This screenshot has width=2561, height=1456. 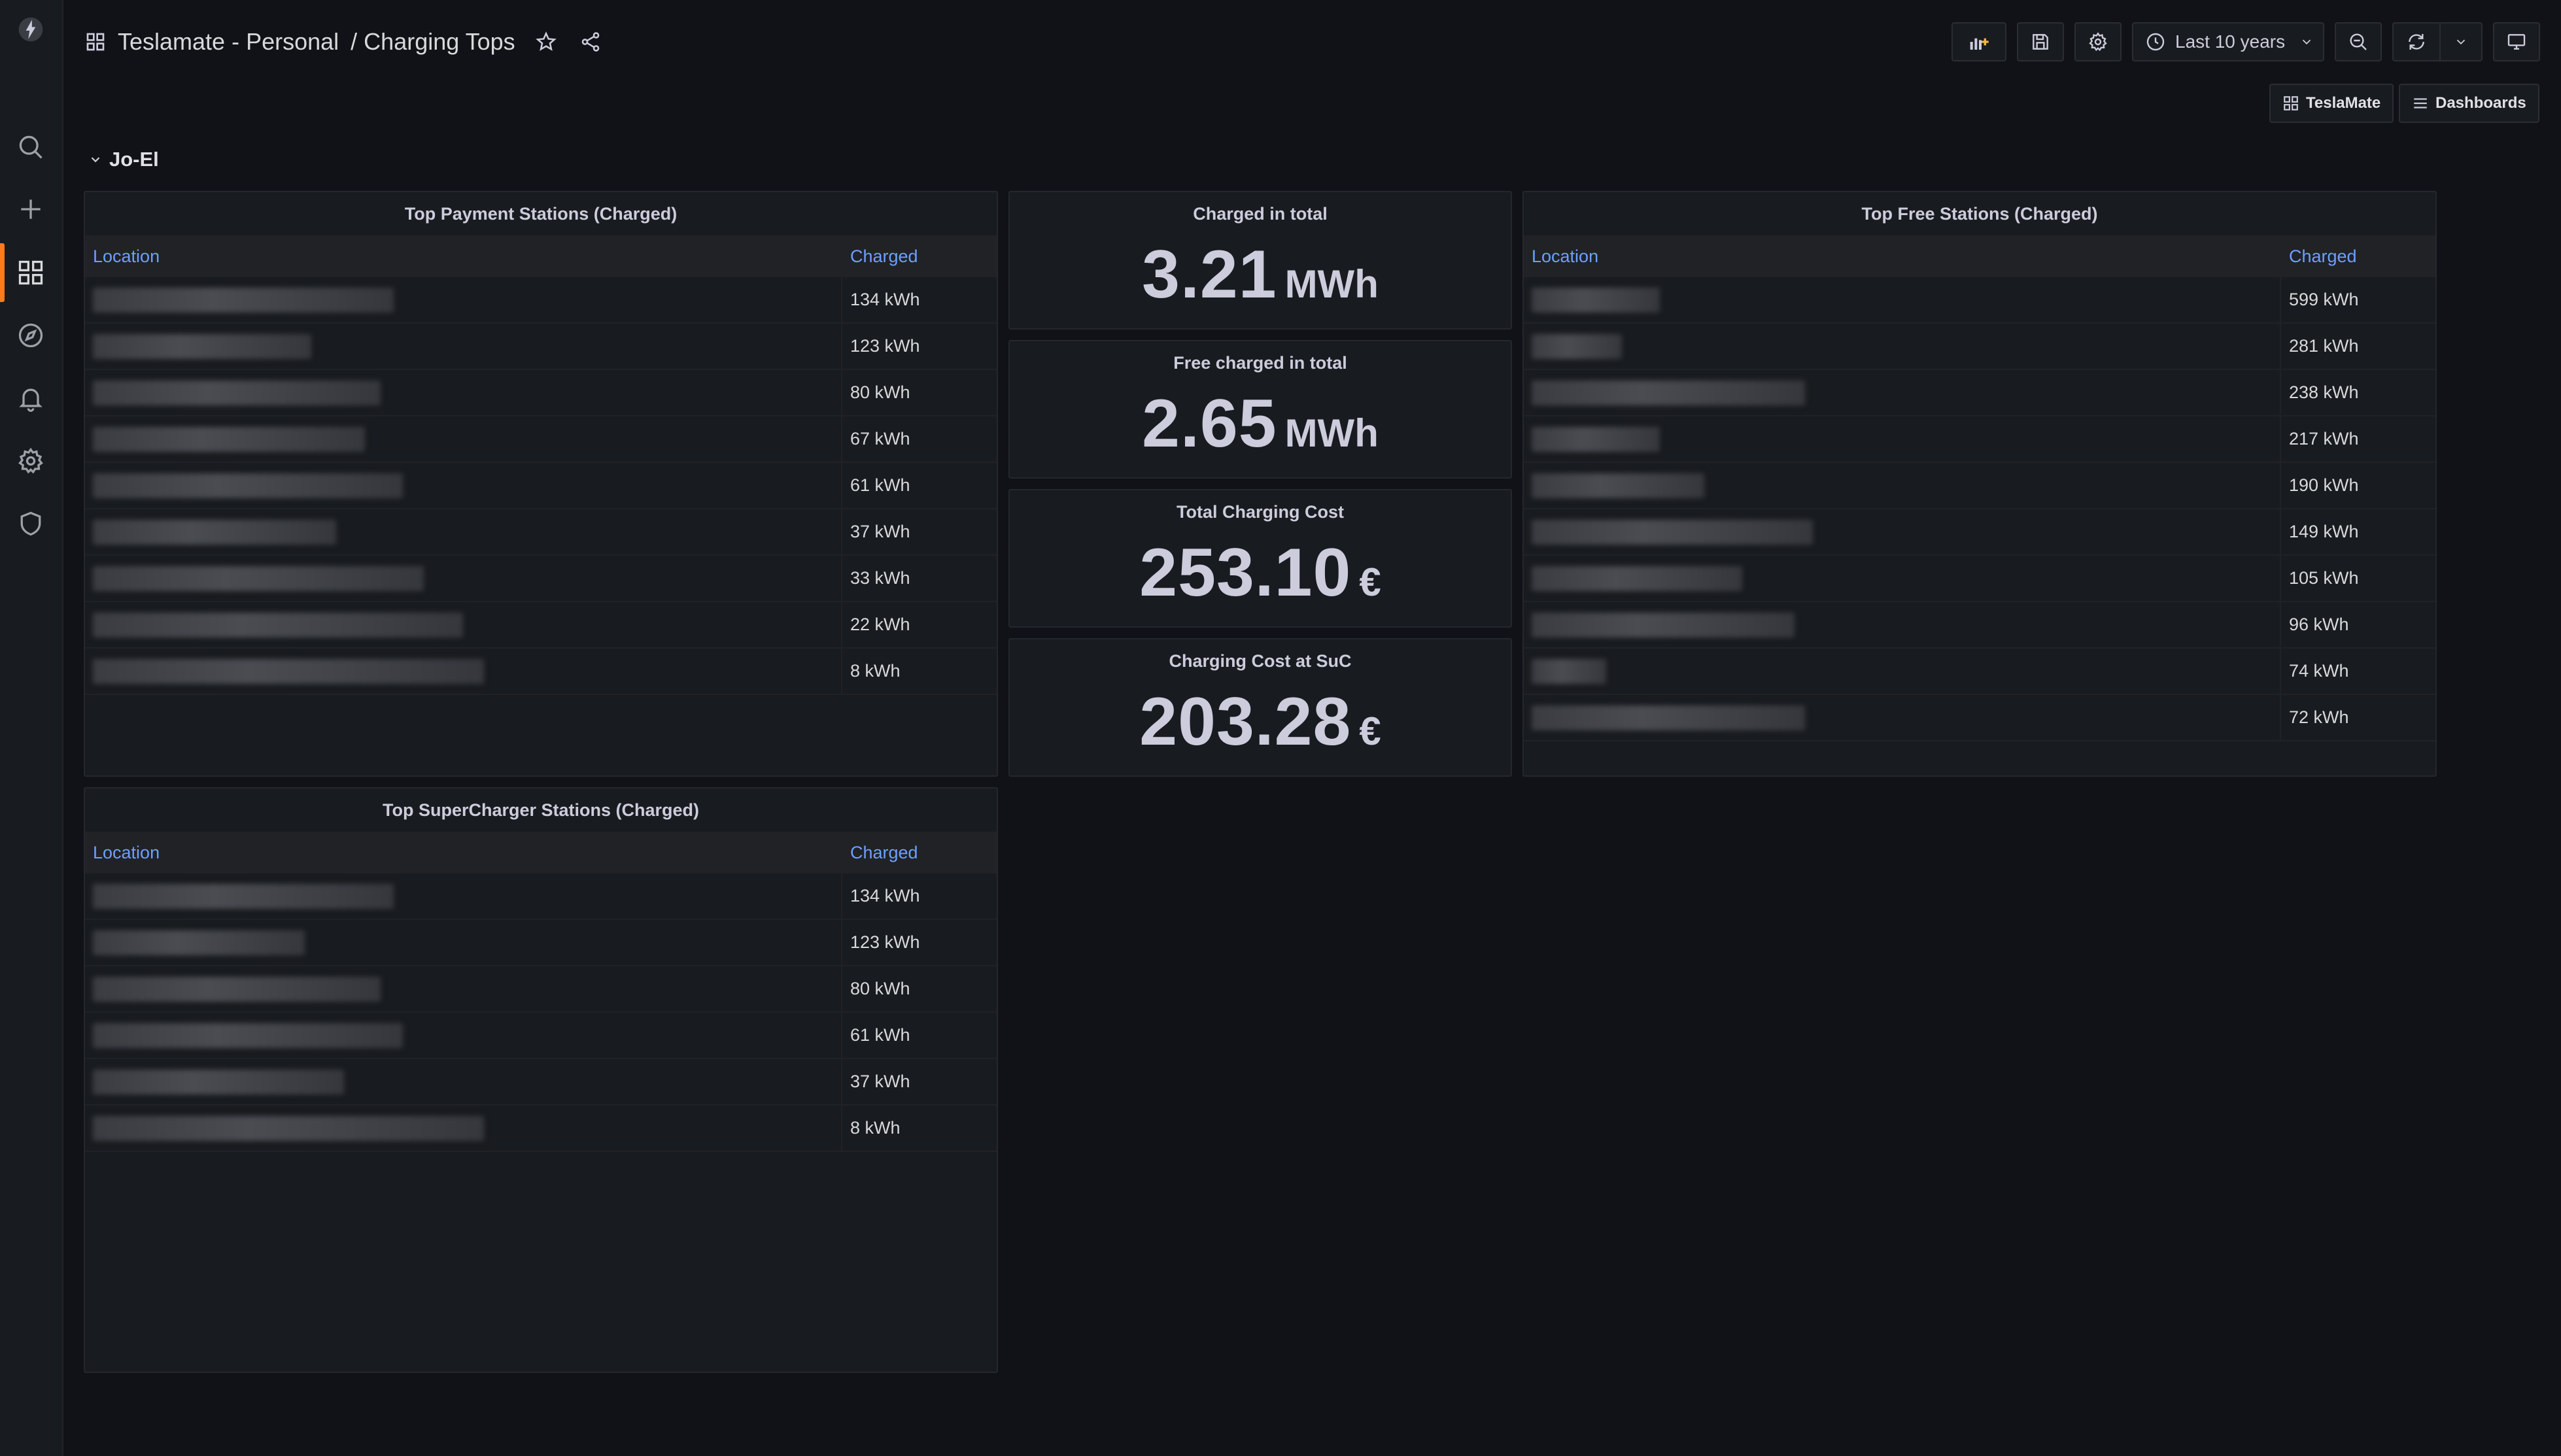 I want to click on shield-icon, so click(x=31, y=523).